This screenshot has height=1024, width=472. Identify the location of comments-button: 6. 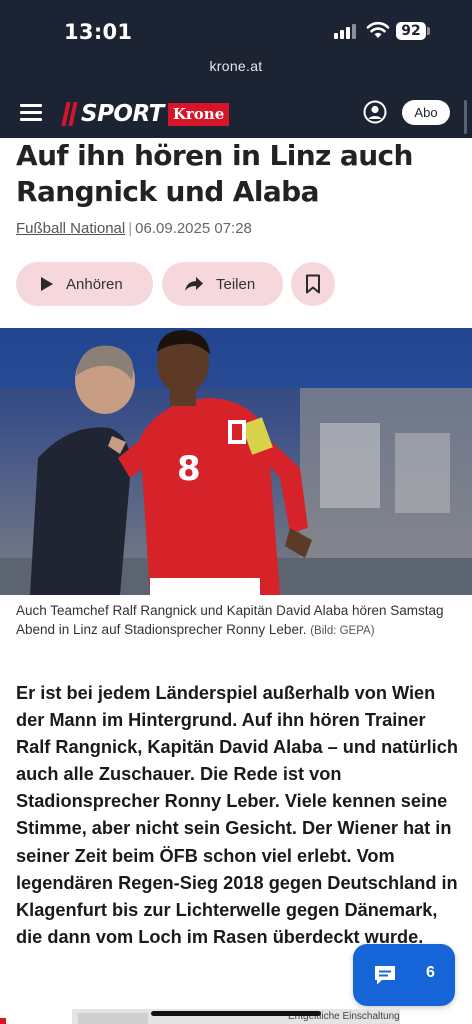
(404, 975).